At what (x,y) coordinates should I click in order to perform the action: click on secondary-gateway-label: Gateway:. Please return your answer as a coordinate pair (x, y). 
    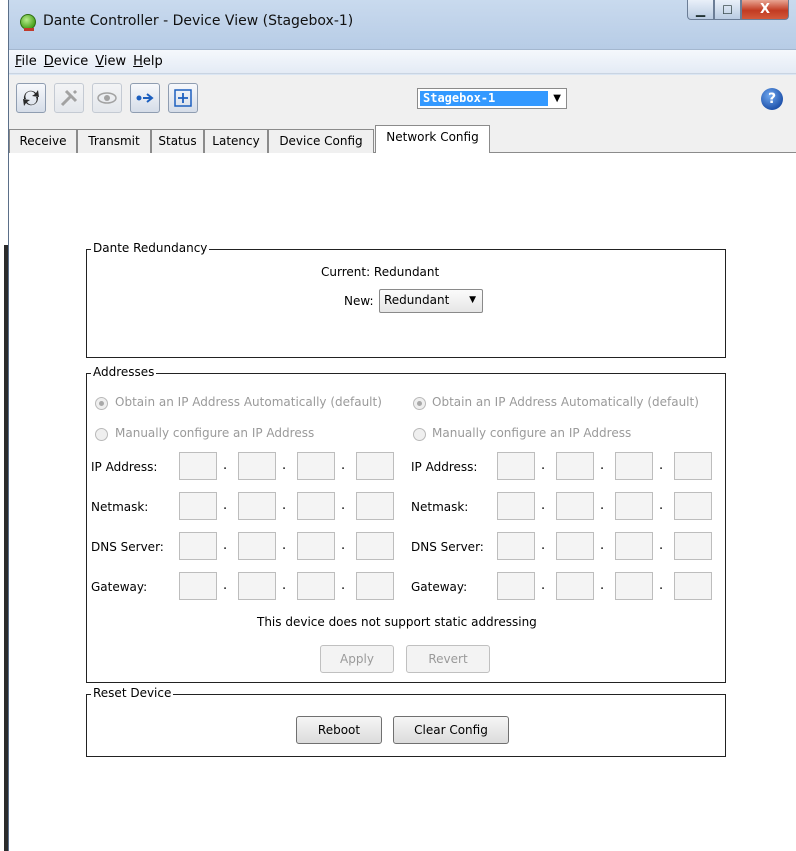
    Looking at the image, I should click on (439, 587).